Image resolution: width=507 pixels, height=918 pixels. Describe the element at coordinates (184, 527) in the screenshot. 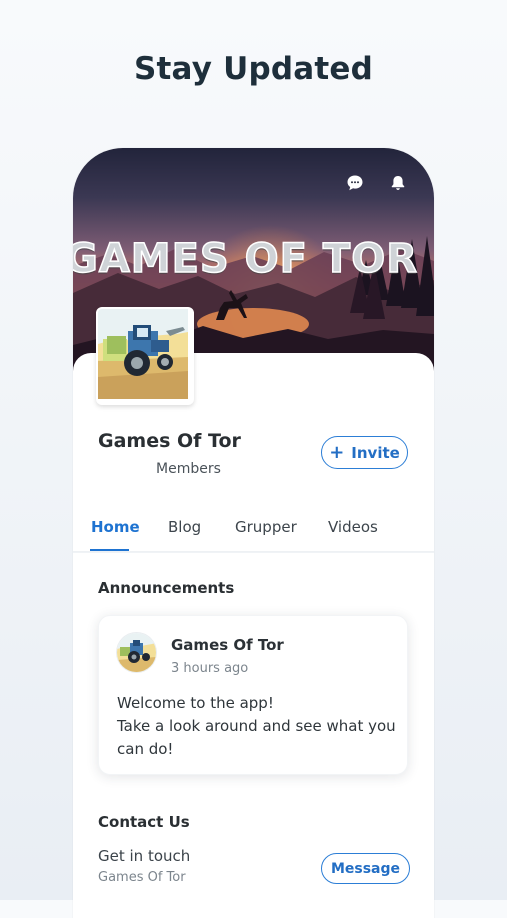

I see `tab-blog: Blog` at that location.